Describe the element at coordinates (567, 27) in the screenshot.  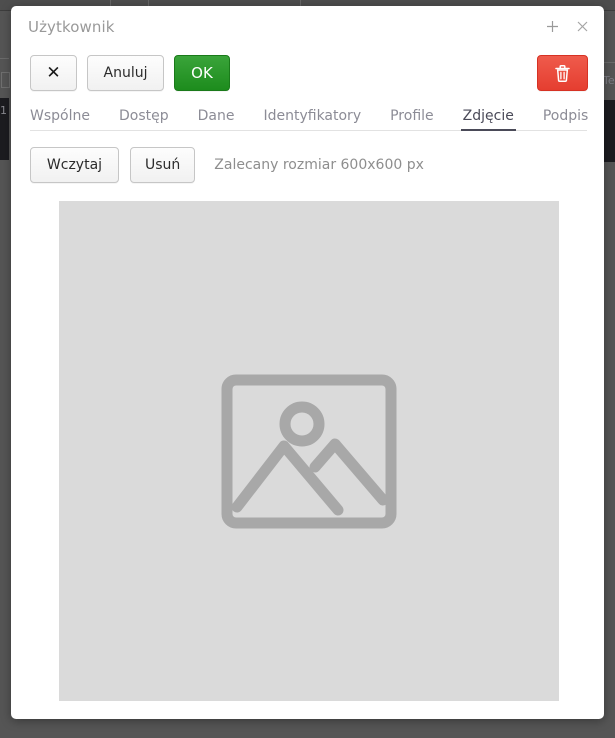
I see `titlebar-actions` at that location.